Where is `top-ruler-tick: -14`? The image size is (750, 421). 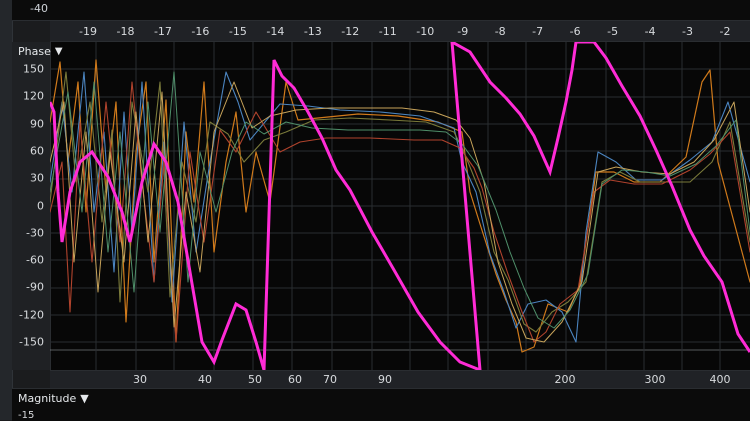
top-ruler-tick: -14 is located at coordinates (275, 31).